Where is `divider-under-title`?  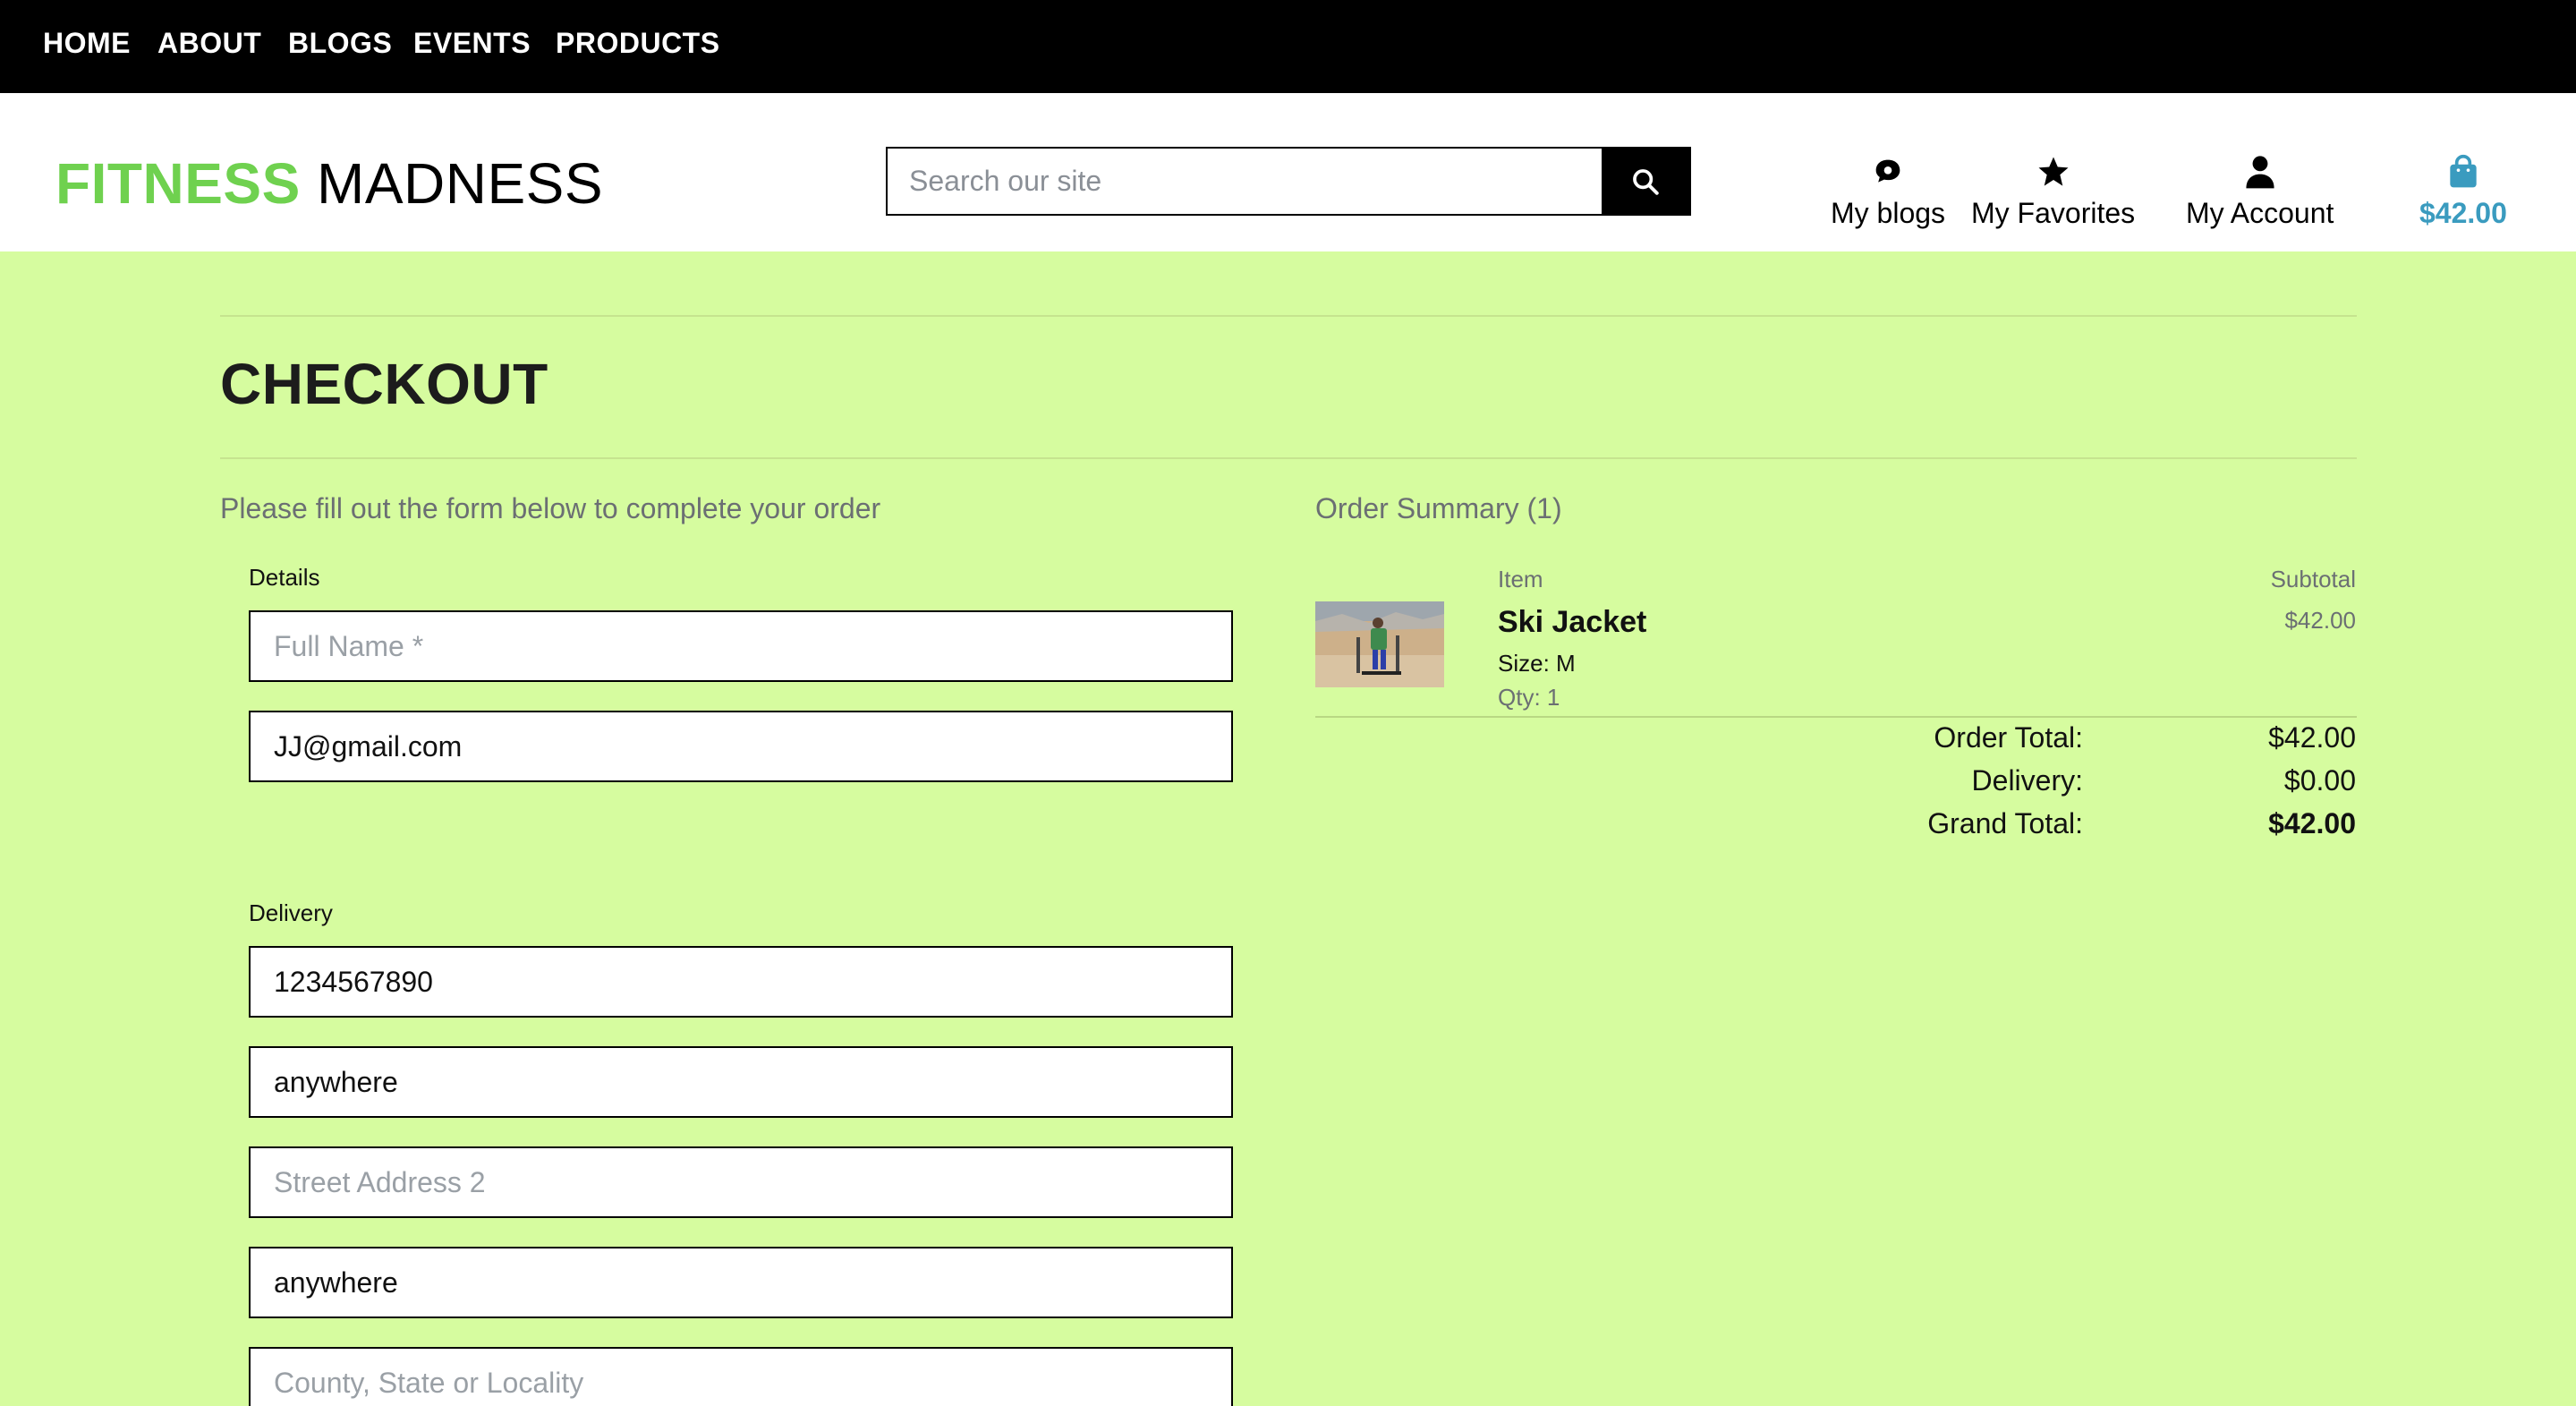 divider-under-title is located at coordinates (1288, 458).